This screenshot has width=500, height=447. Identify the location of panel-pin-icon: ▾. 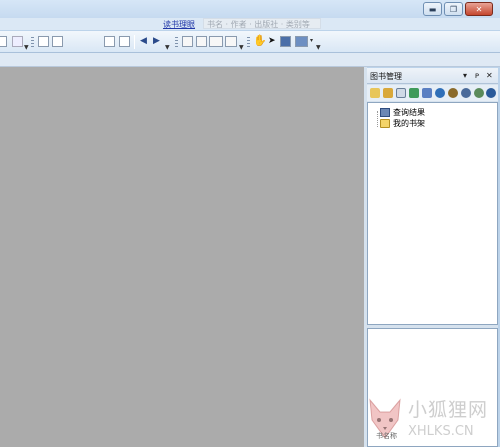
(465, 75).